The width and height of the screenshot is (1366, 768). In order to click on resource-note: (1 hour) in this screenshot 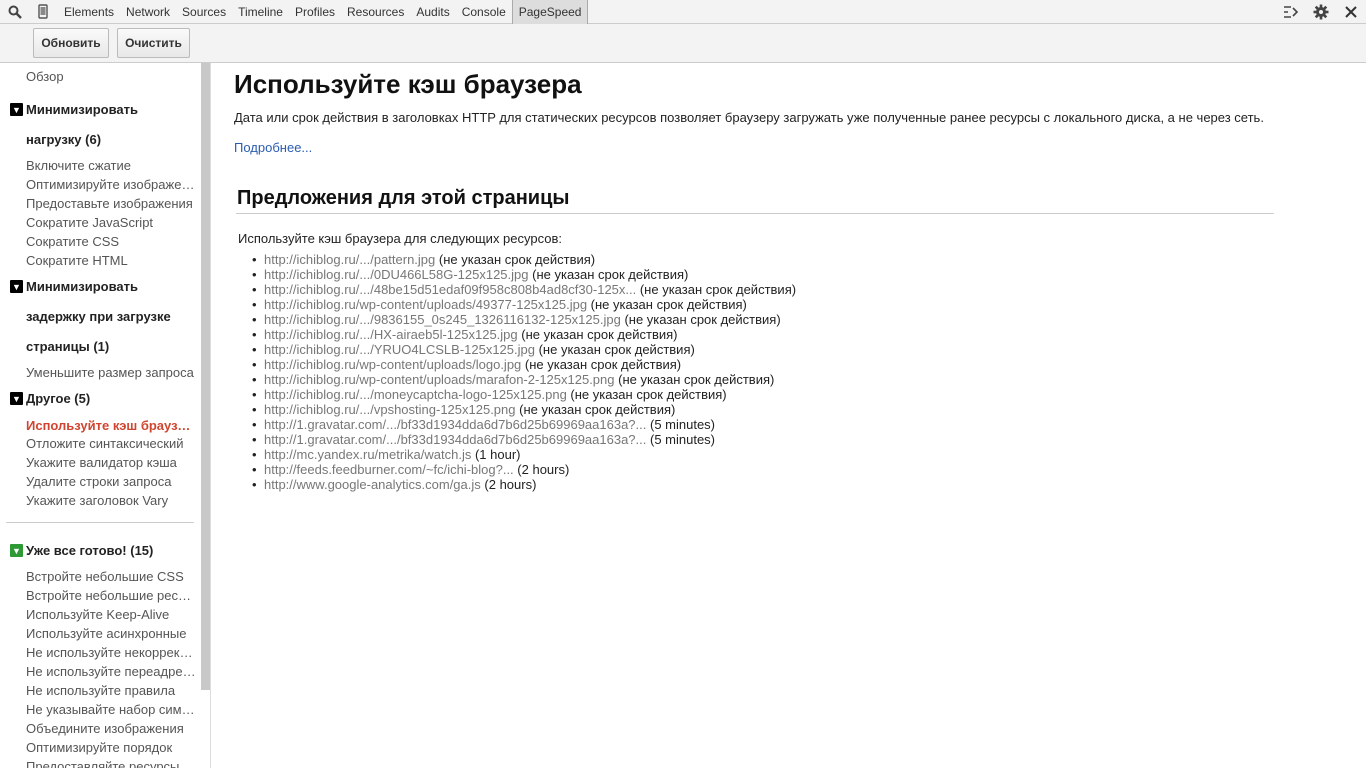, I will do `click(496, 454)`.